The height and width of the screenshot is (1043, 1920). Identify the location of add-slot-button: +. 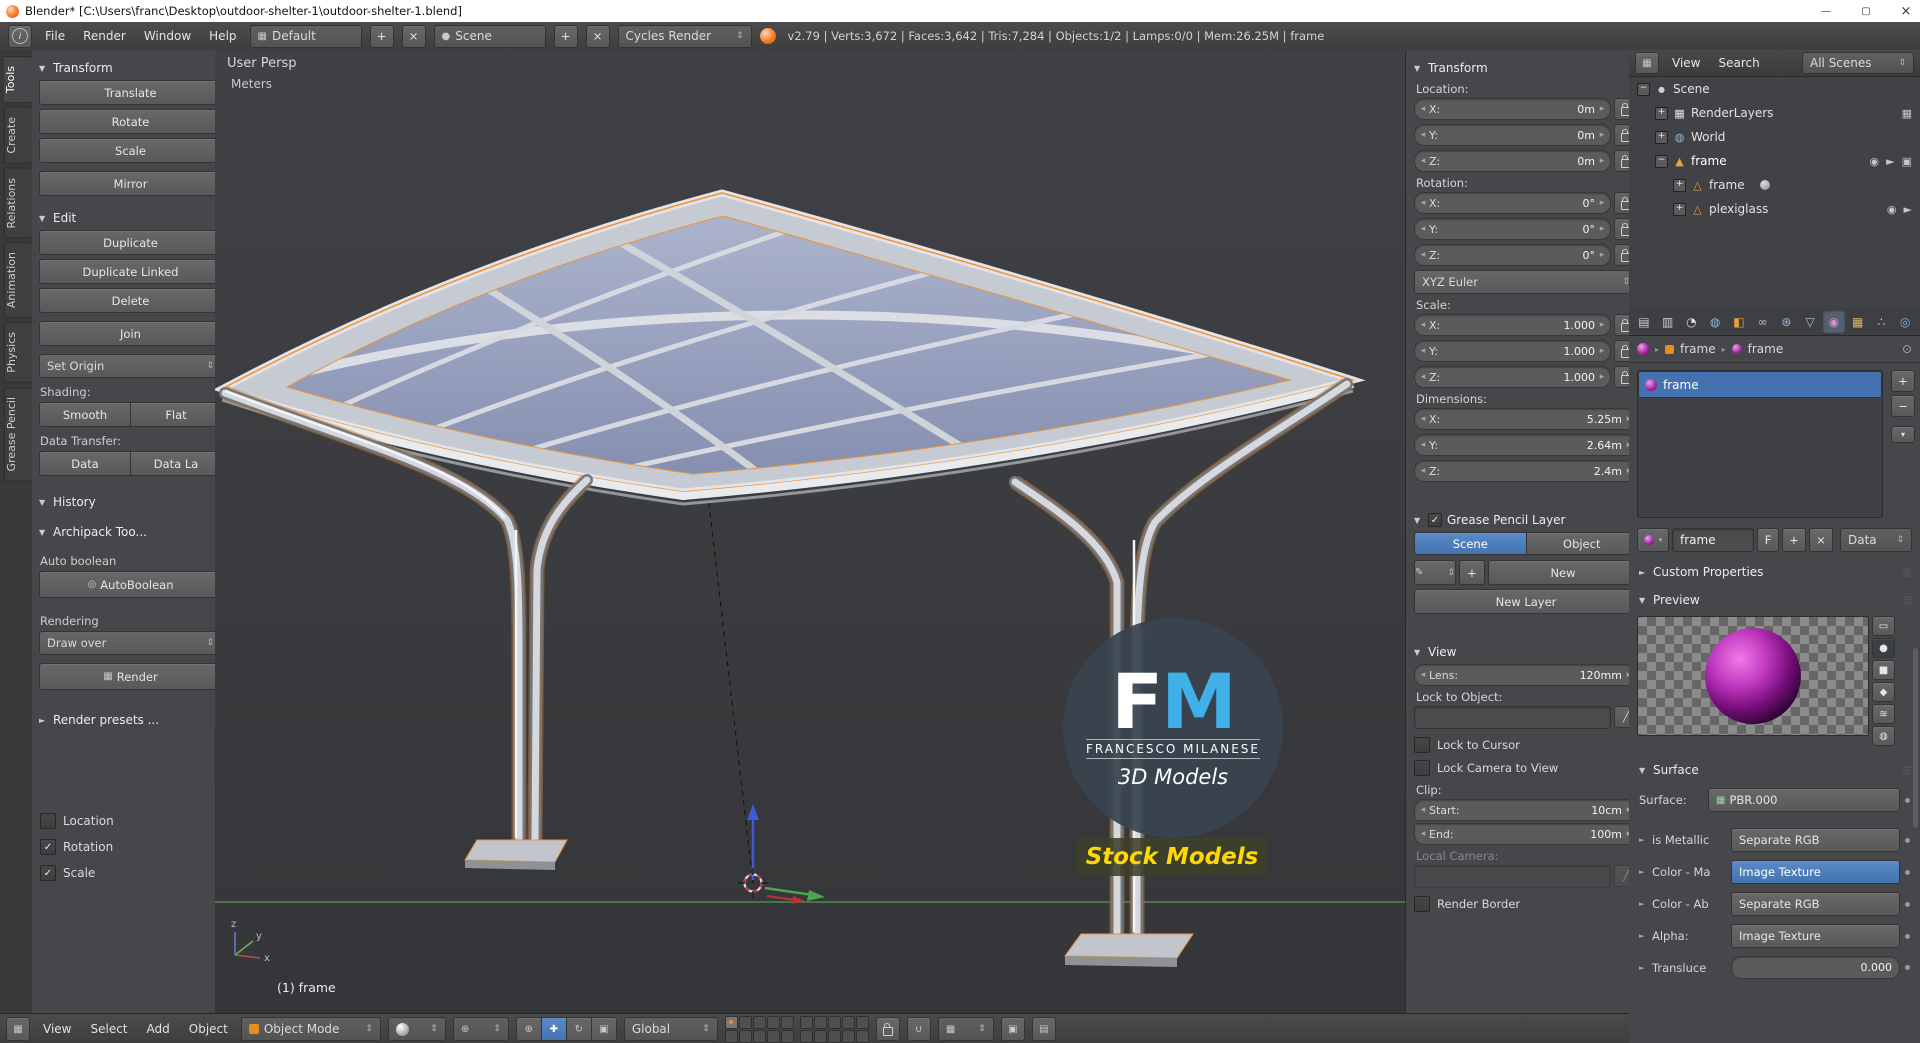
(1903, 381).